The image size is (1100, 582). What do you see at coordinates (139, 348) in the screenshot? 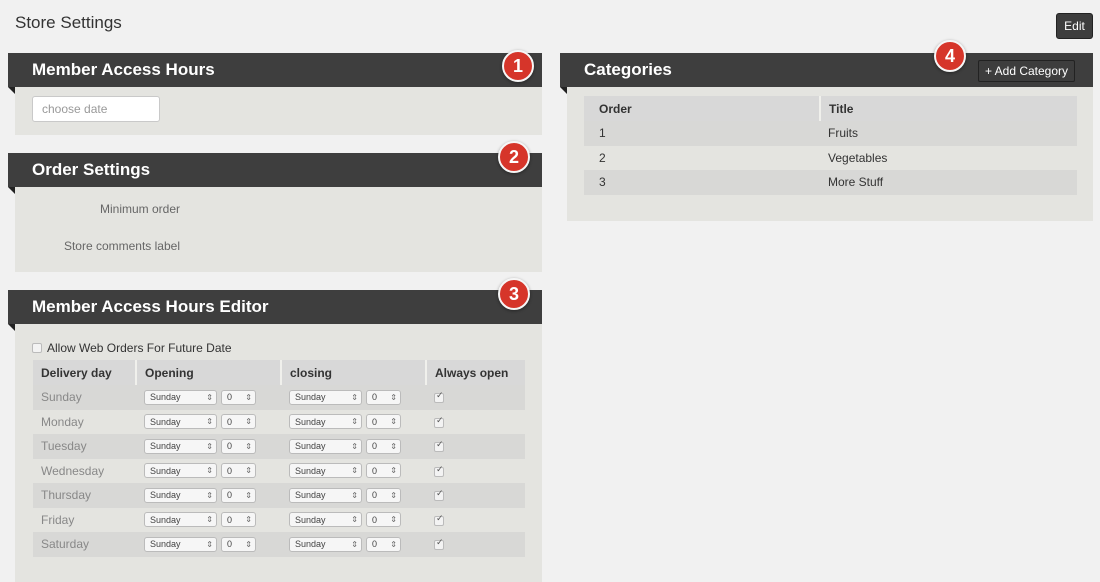
I see `allow-future-label: Allow Web Orders For Future Date` at bounding box center [139, 348].